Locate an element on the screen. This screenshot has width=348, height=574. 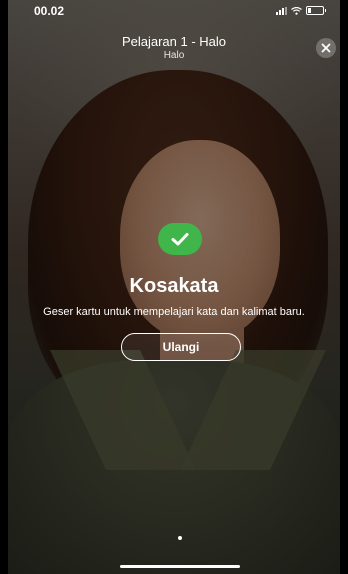
repeat-button: Ulangi is located at coordinates (181, 347).